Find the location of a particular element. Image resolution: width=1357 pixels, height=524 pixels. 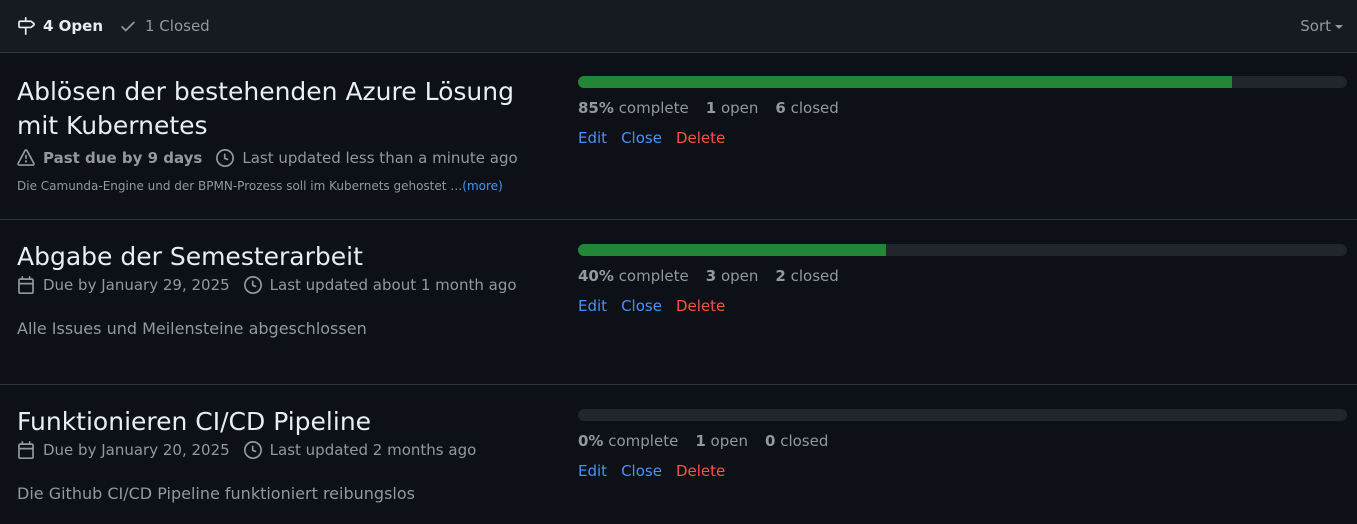

updated-status: Last updated less than a minute ago is located at coordinates (367, 158).